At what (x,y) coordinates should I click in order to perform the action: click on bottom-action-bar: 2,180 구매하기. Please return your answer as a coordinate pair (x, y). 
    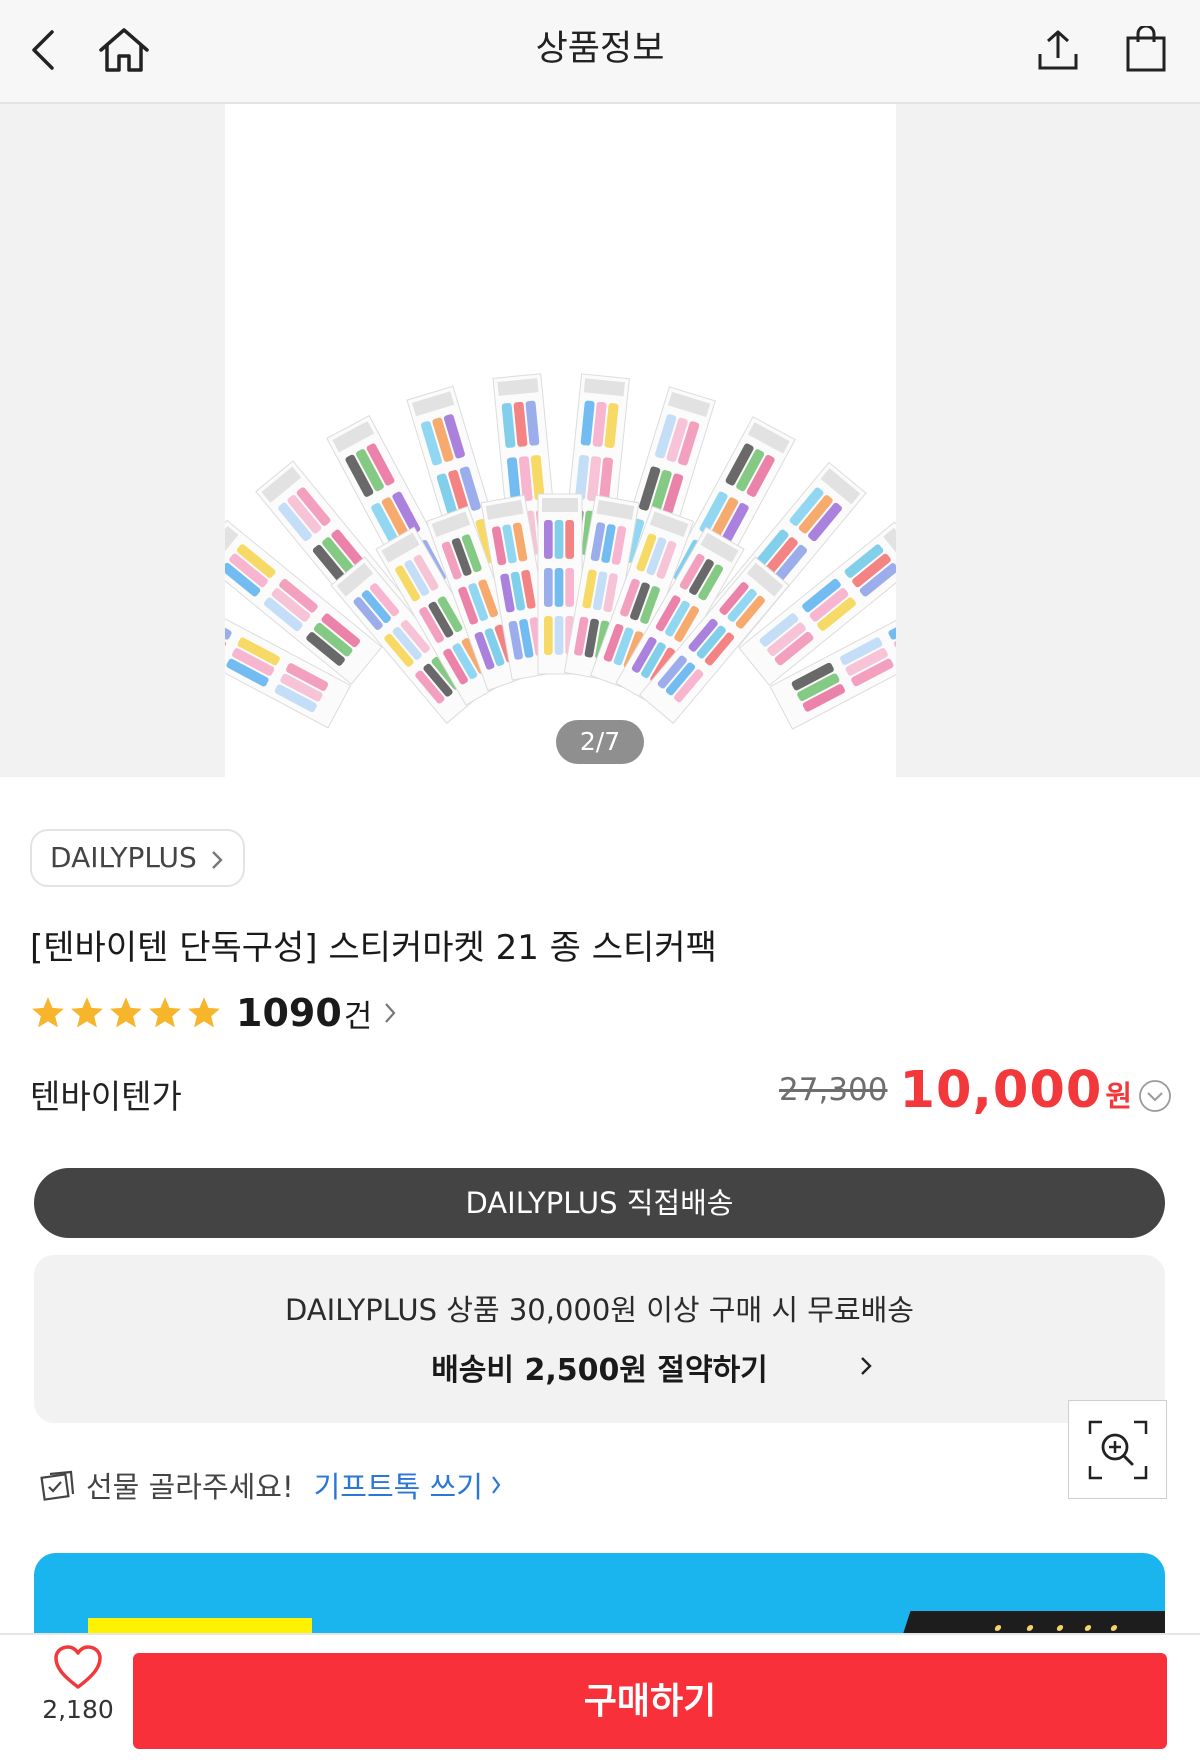
    Looking at the image, I should click on (600, 1698).